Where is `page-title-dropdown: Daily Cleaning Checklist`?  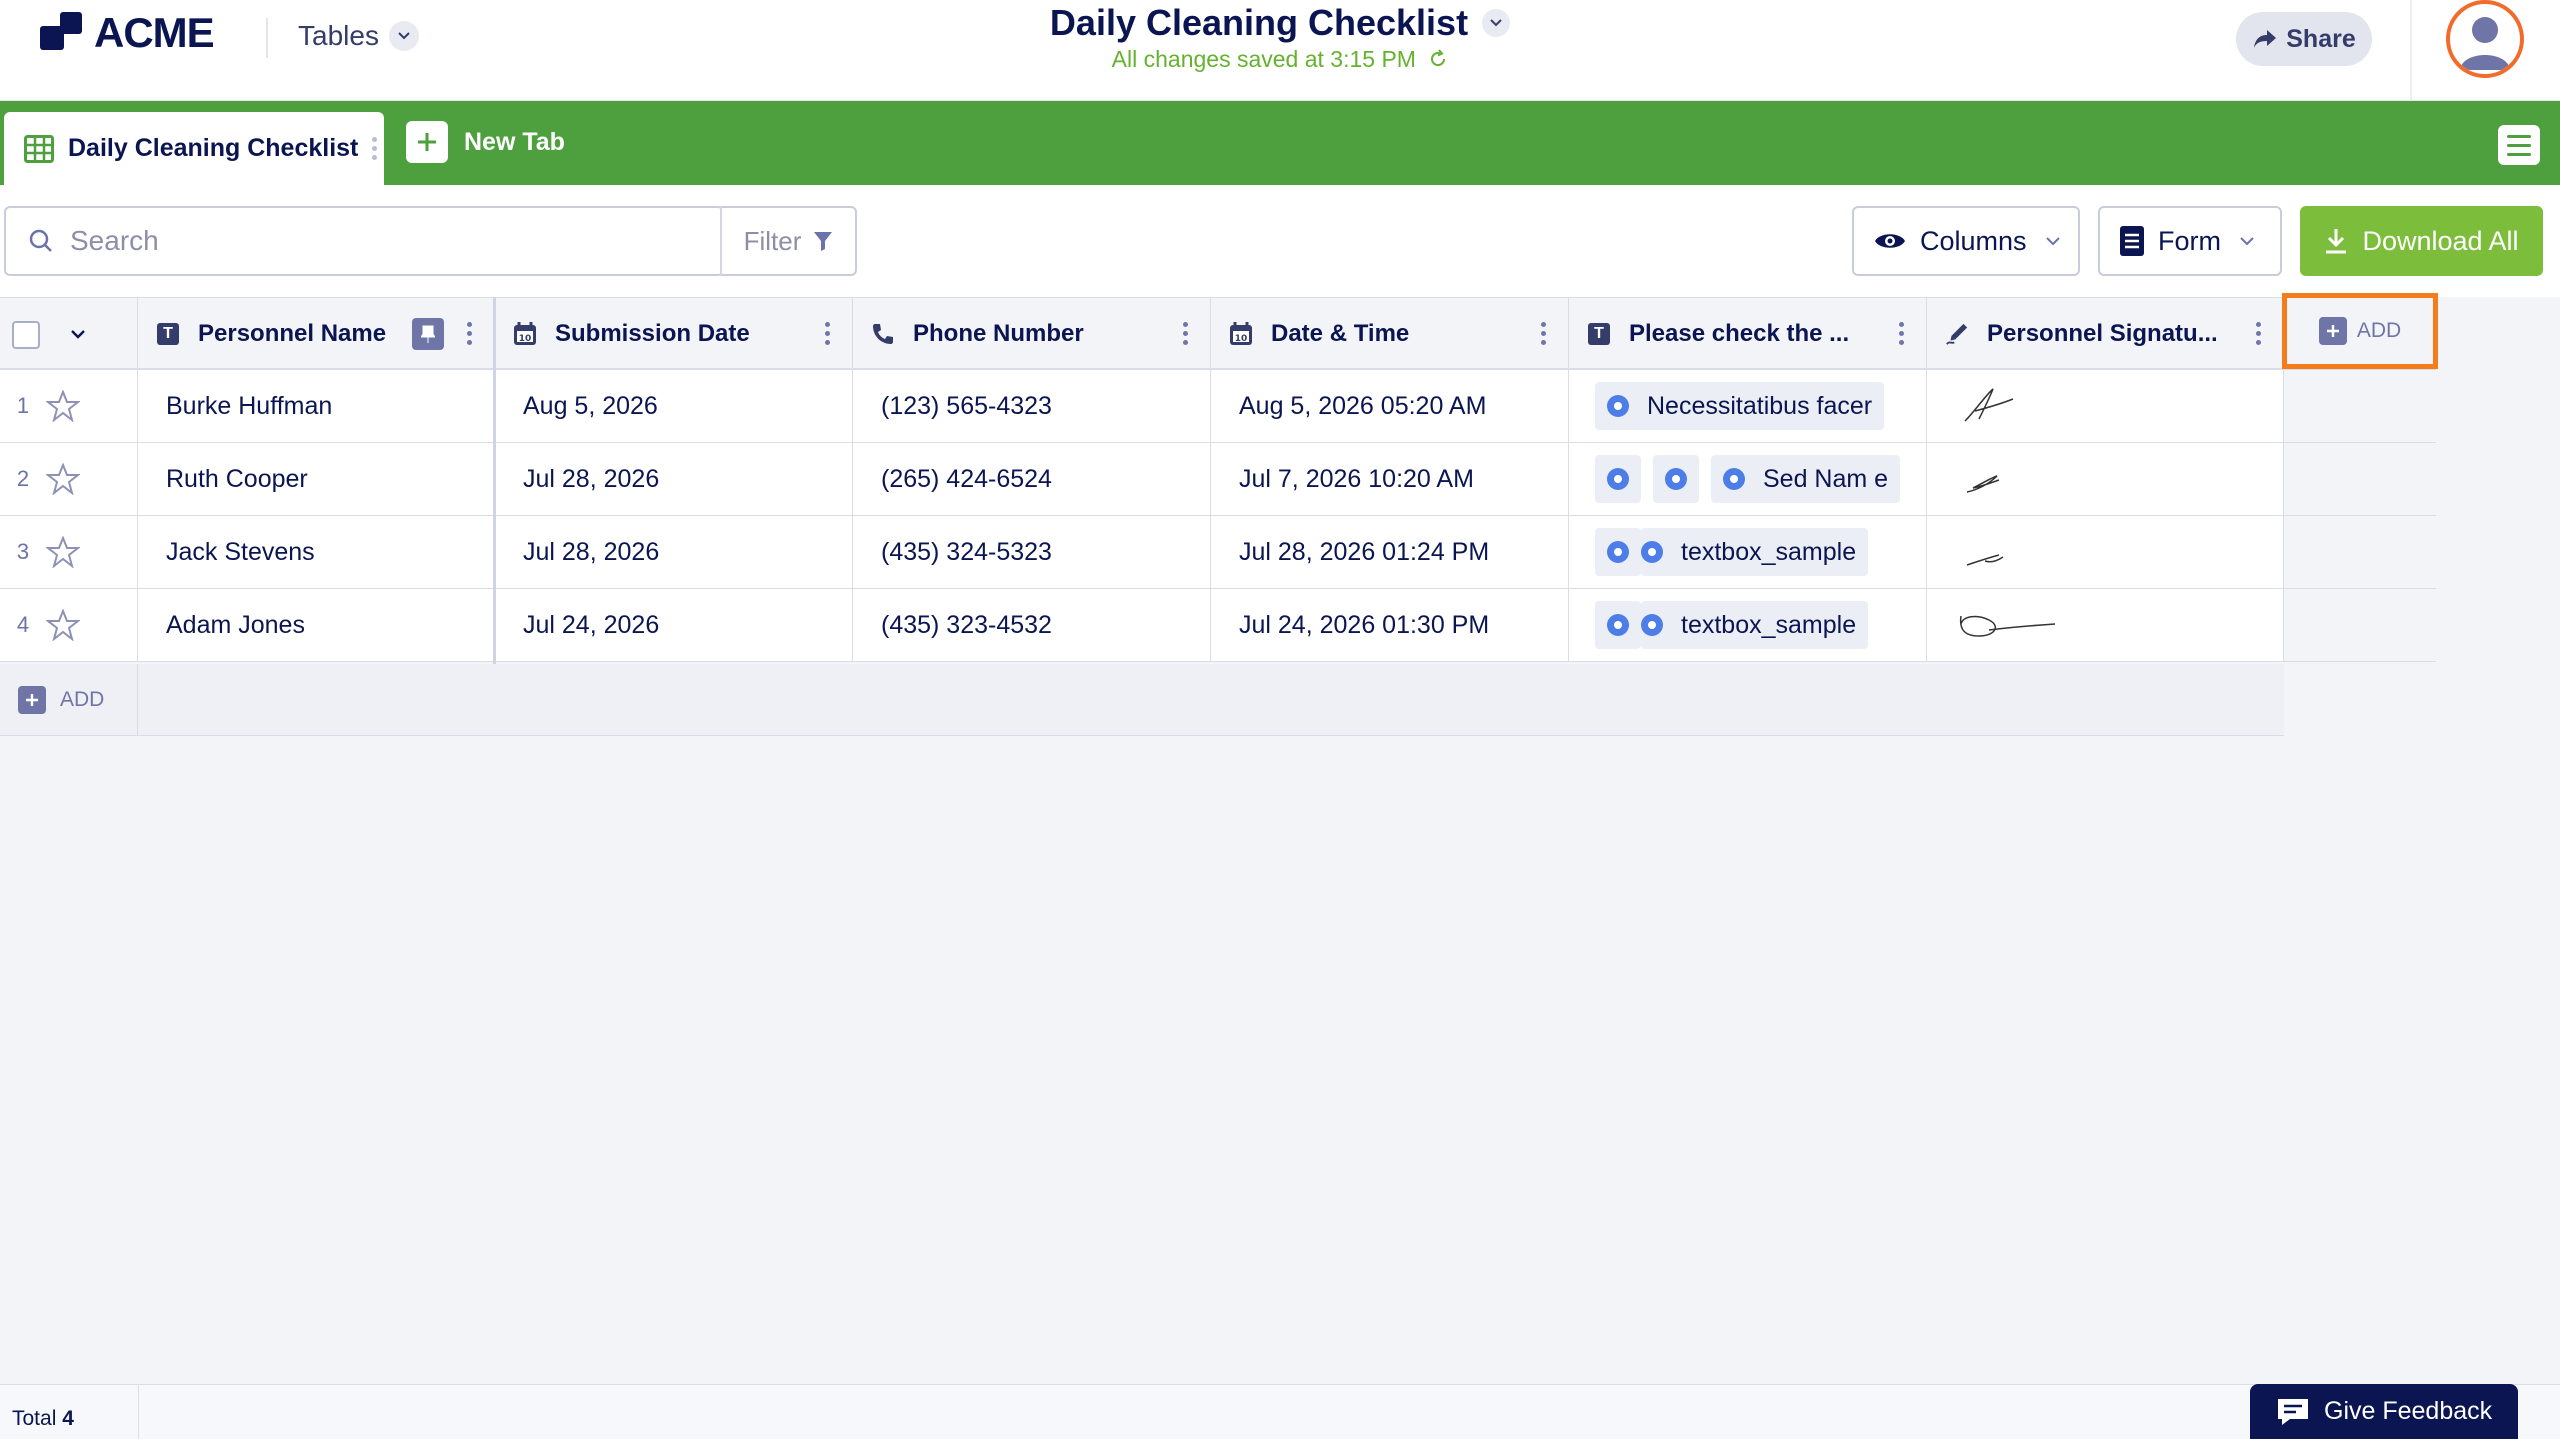 page-title-dropdown: Daily Cleaning Checklist is located at coordinates (1280, 23).